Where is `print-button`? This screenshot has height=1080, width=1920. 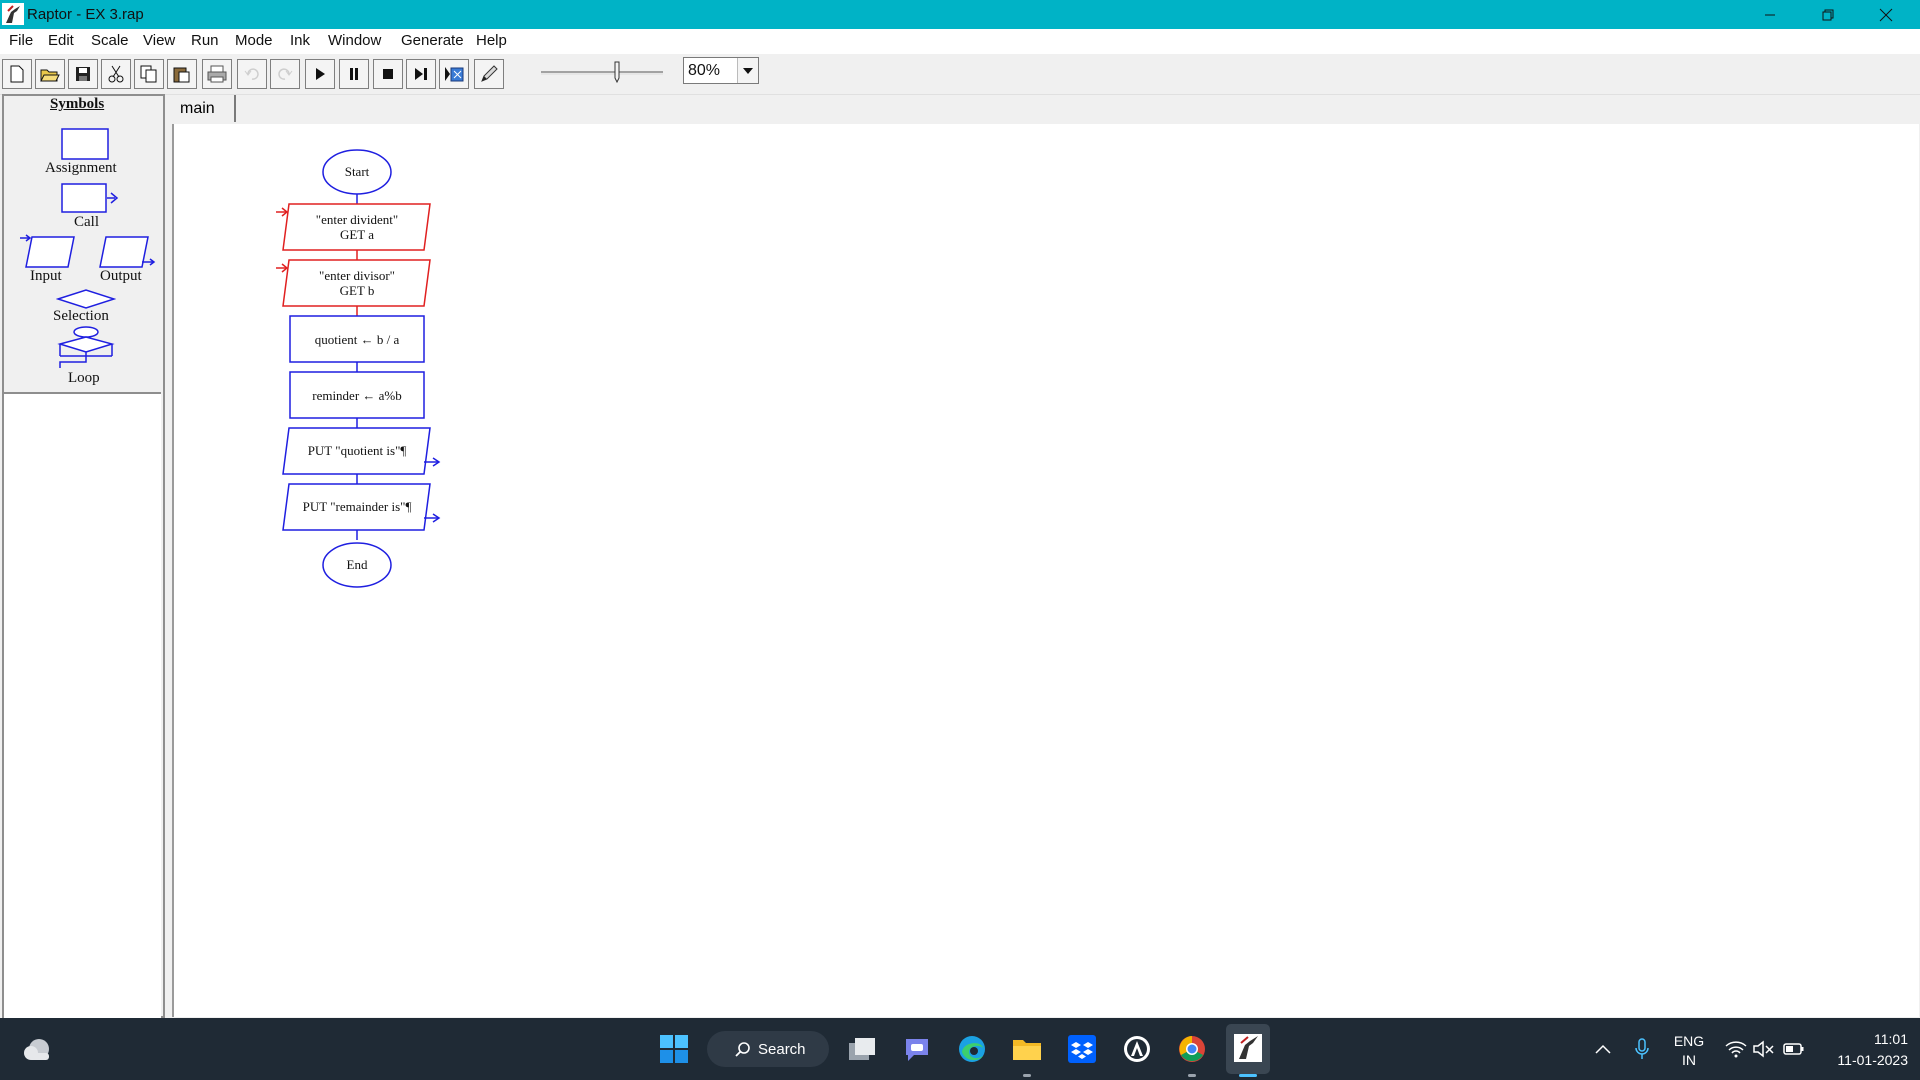 print-button is located at coordinates (217, 74).